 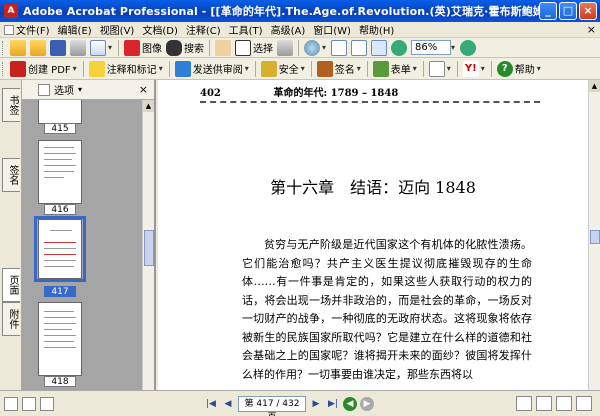 I want to click on search-icon, so click(x=174, y=47).